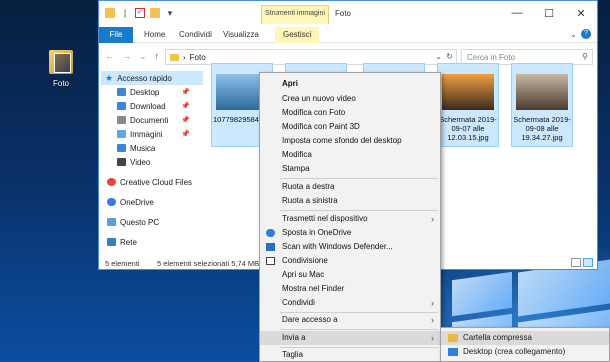 The height and width of the screenshot is (362, 610). I want to click on menu-item-give-access: Dare accesso a ›, so click(350, 320).